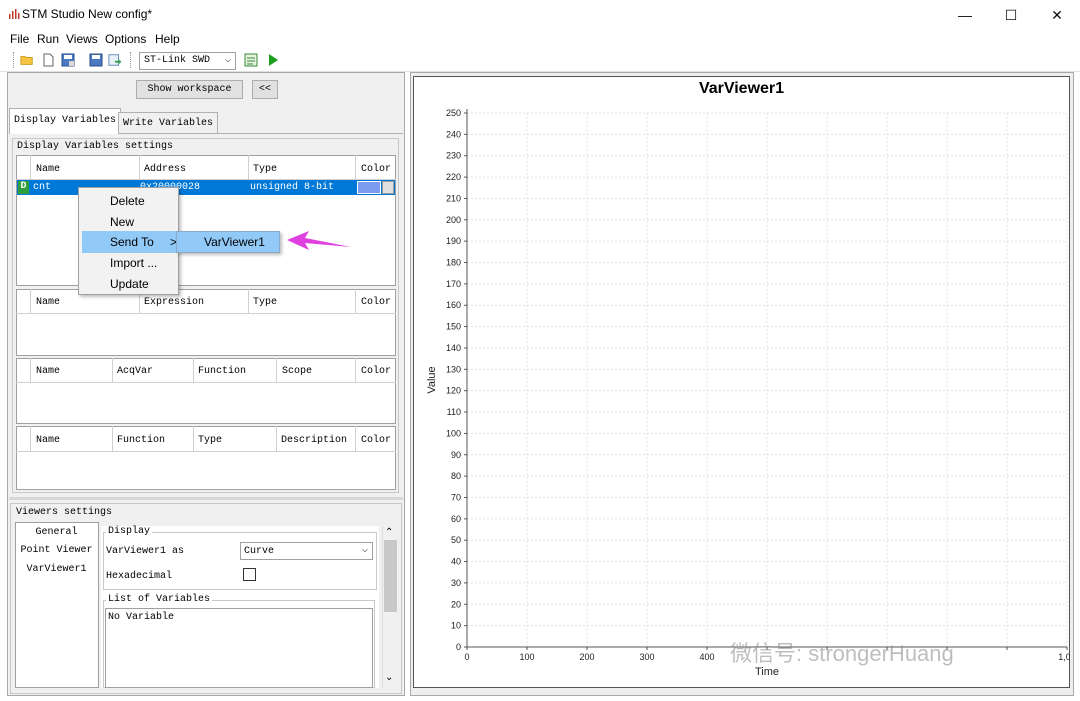 The height and width of the screenshot is (701, 1080). I want to click on save-icon, so click(96, 60).